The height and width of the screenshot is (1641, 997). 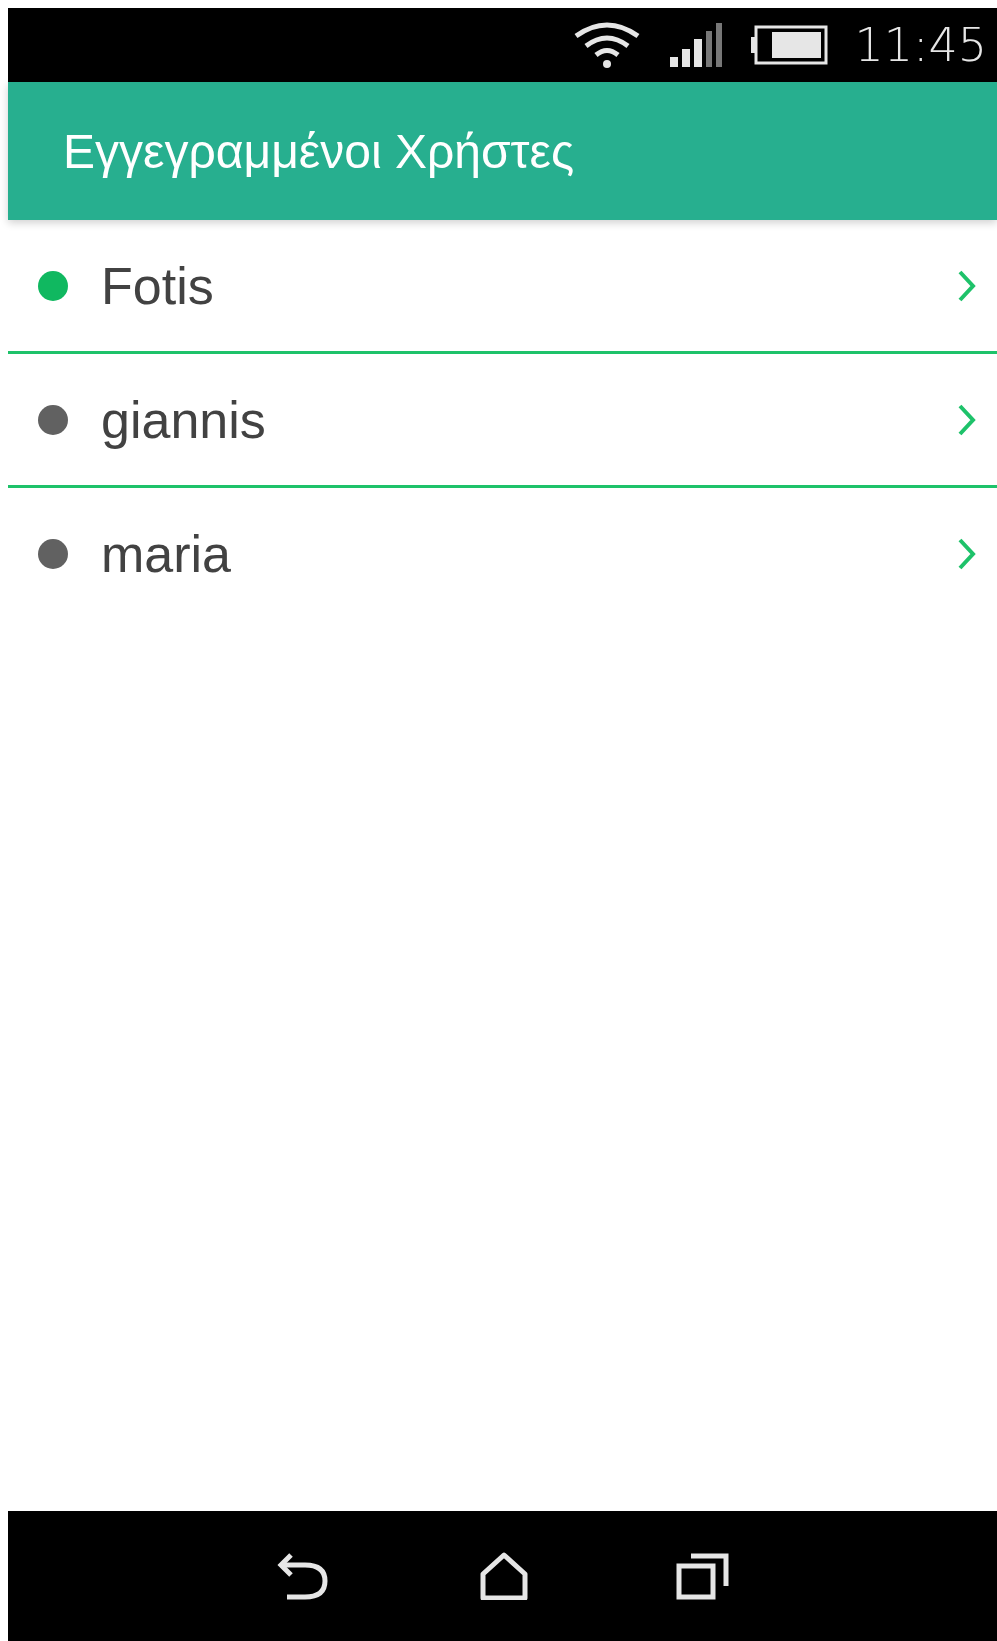 I want to click on user-row: maria, so click(x=502, y=553).